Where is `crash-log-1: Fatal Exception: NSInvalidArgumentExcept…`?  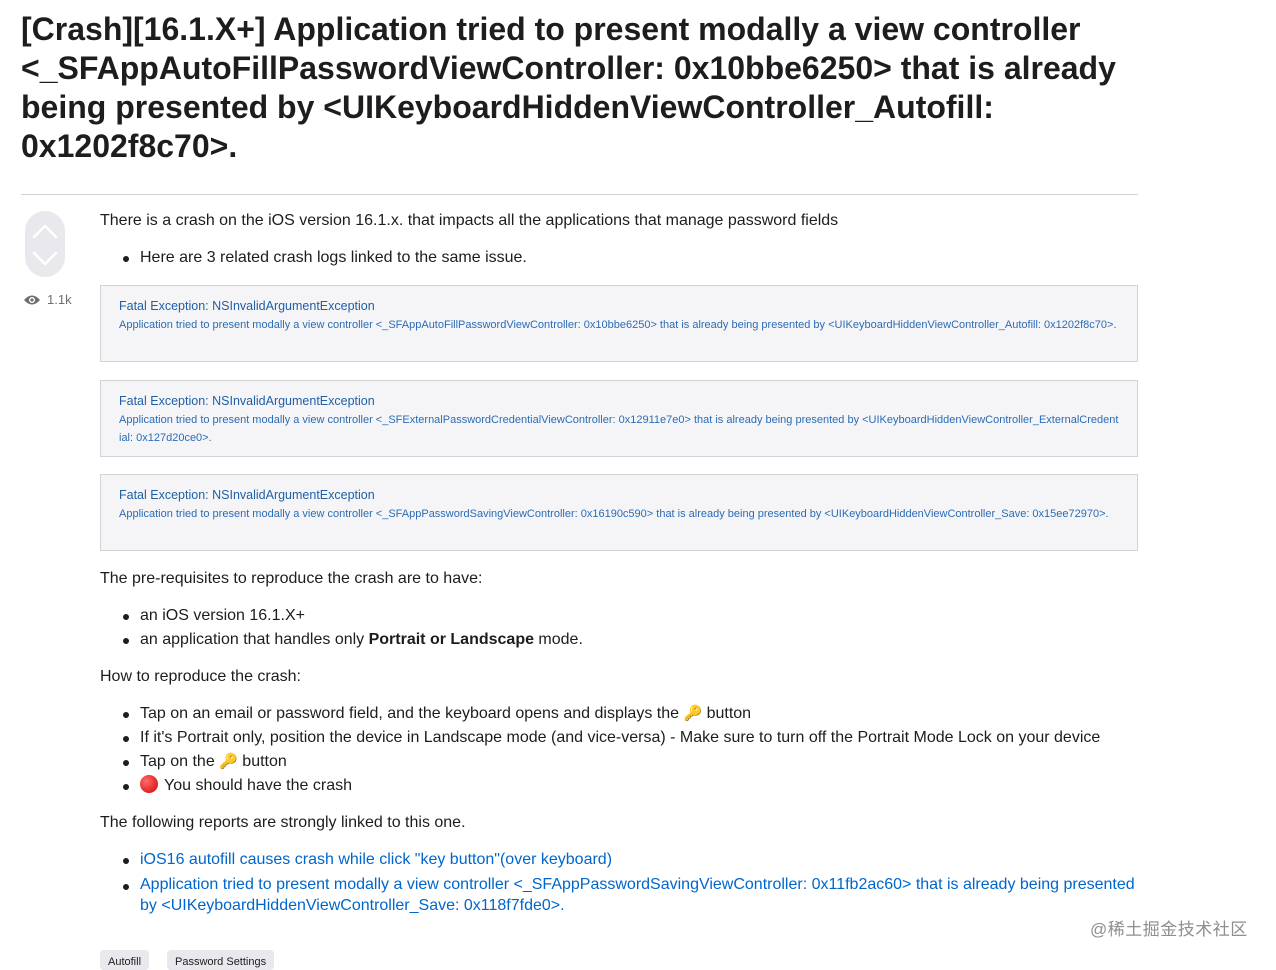 crash-log-1: Fatal Exception: NSInvalidArgumentExcept… is located at coordinates (619, 323).